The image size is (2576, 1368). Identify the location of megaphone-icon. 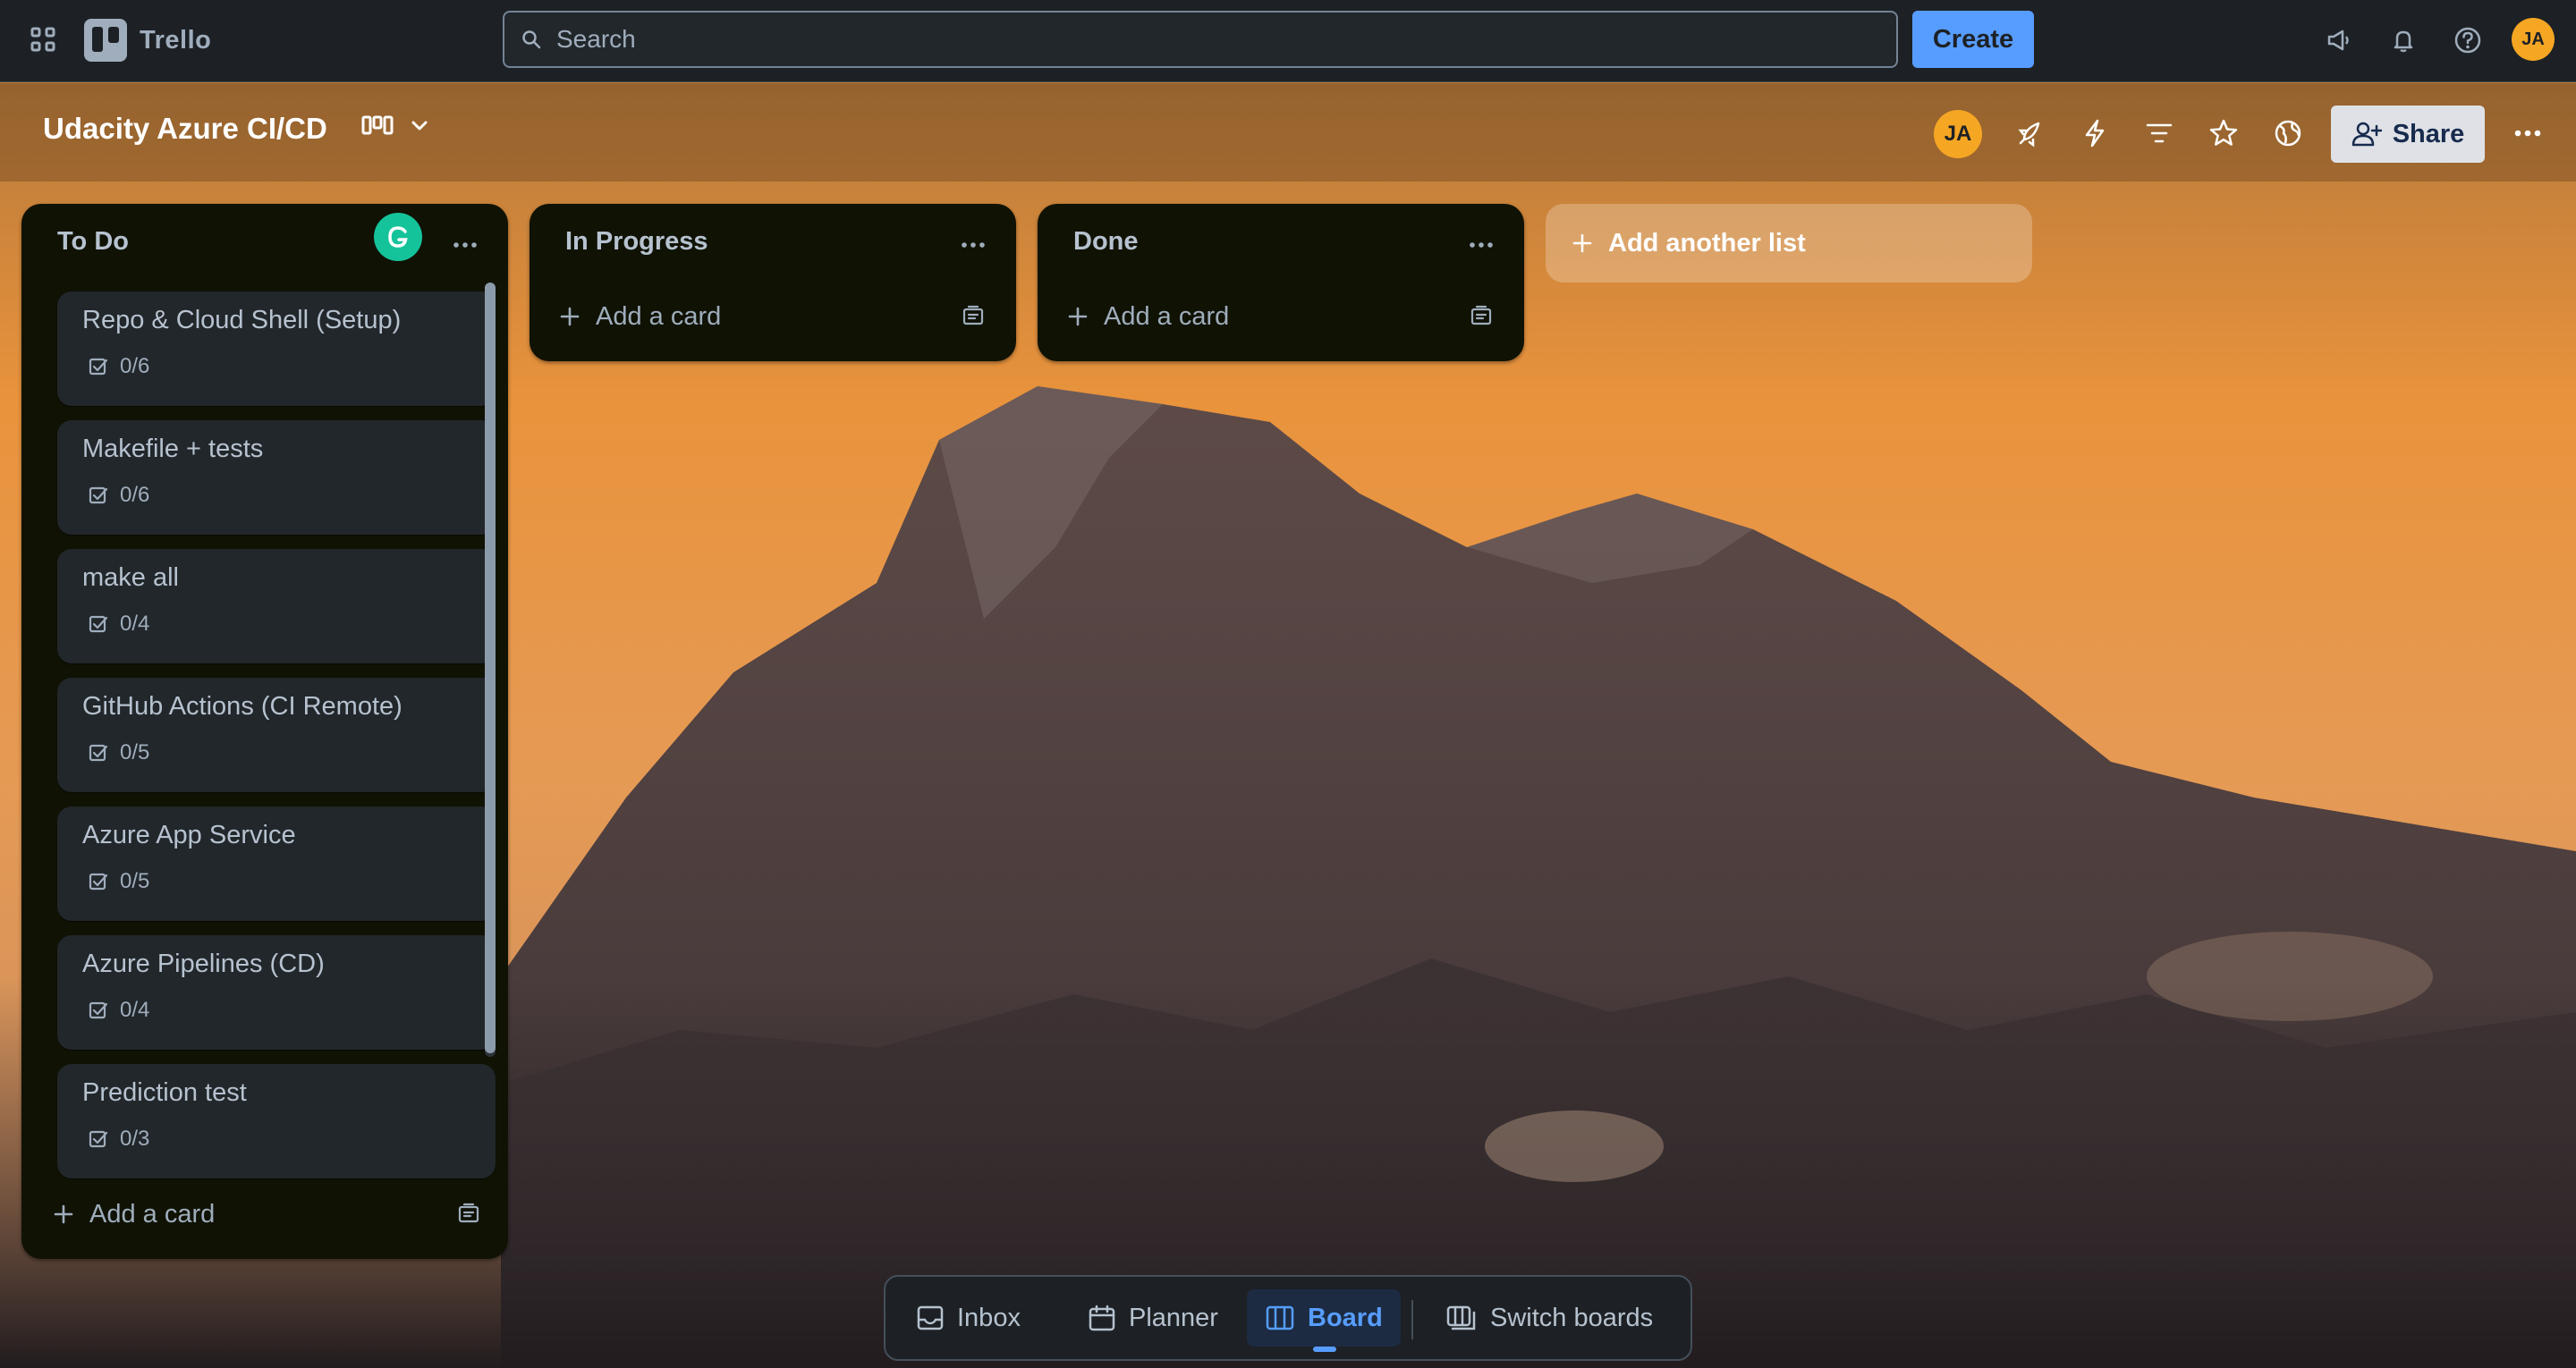
(2338, 41).